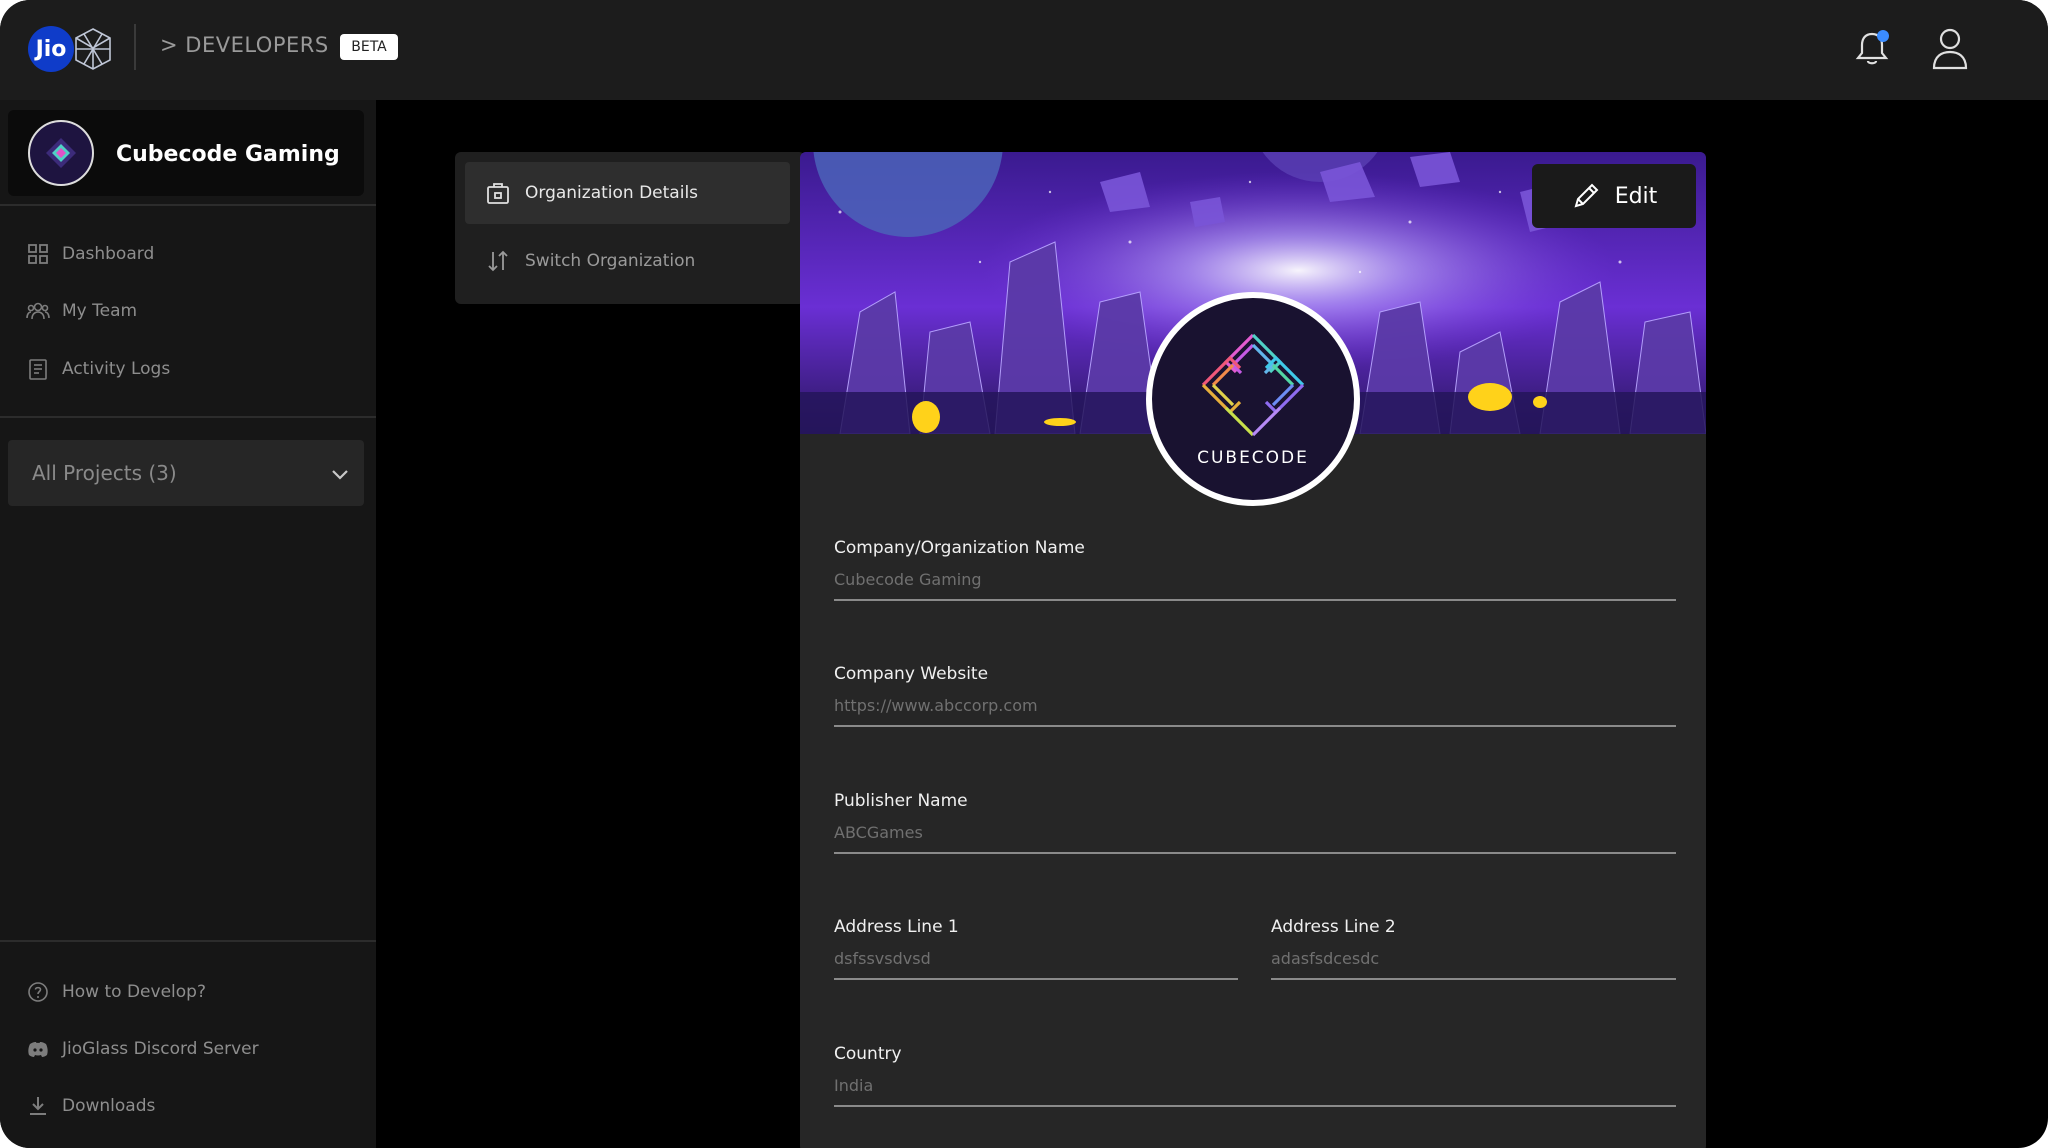  I want to click on download-icon, so click(38, 1106).